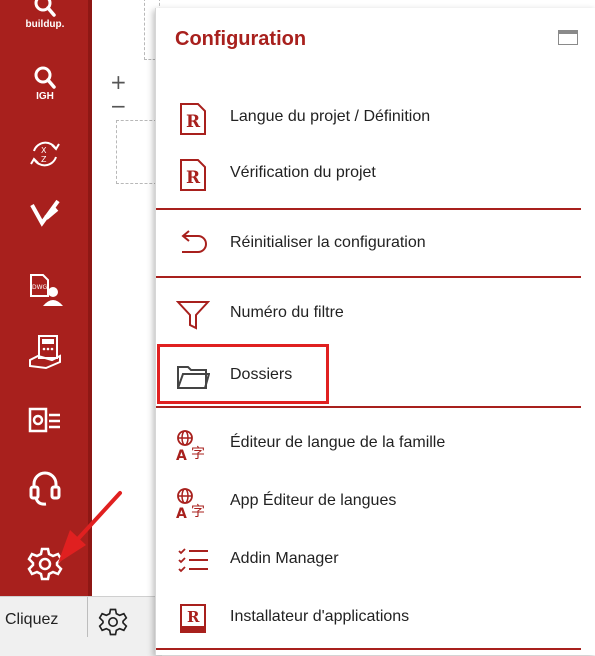  I want to click on menu-item-app-language-editor: A 字 App Éditeur de langues, so click(375, 502).